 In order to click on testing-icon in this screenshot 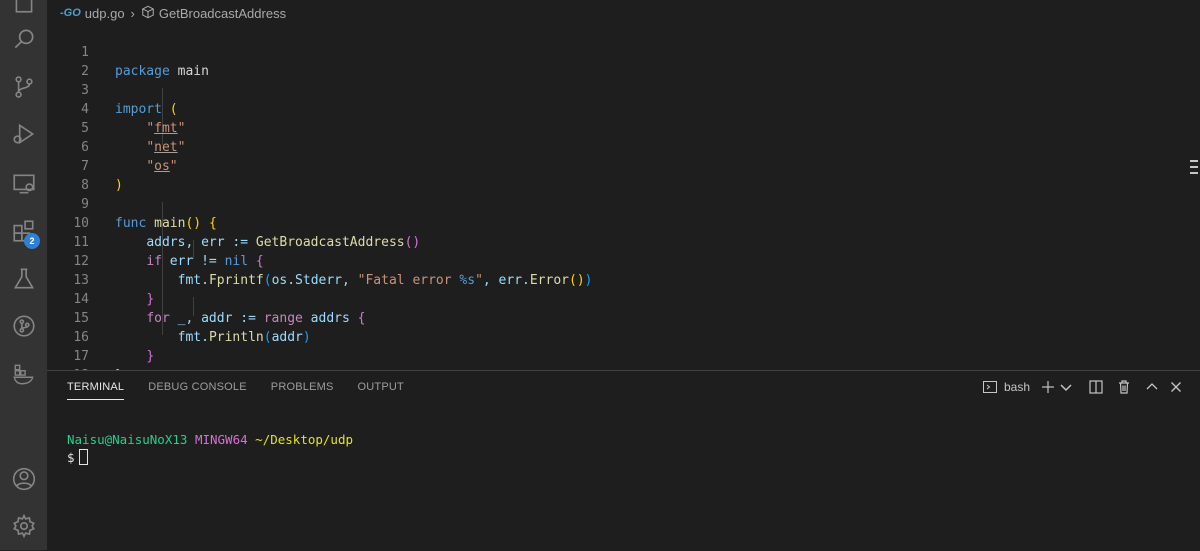, I will do `click(23, 279)`.